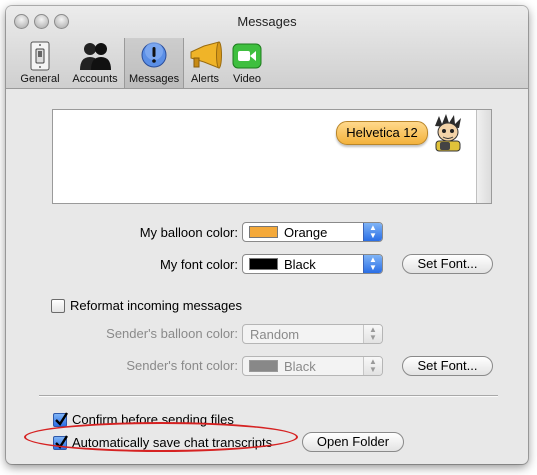  I want to click on sender-balloon-color-value: Random, so click(275, 334).